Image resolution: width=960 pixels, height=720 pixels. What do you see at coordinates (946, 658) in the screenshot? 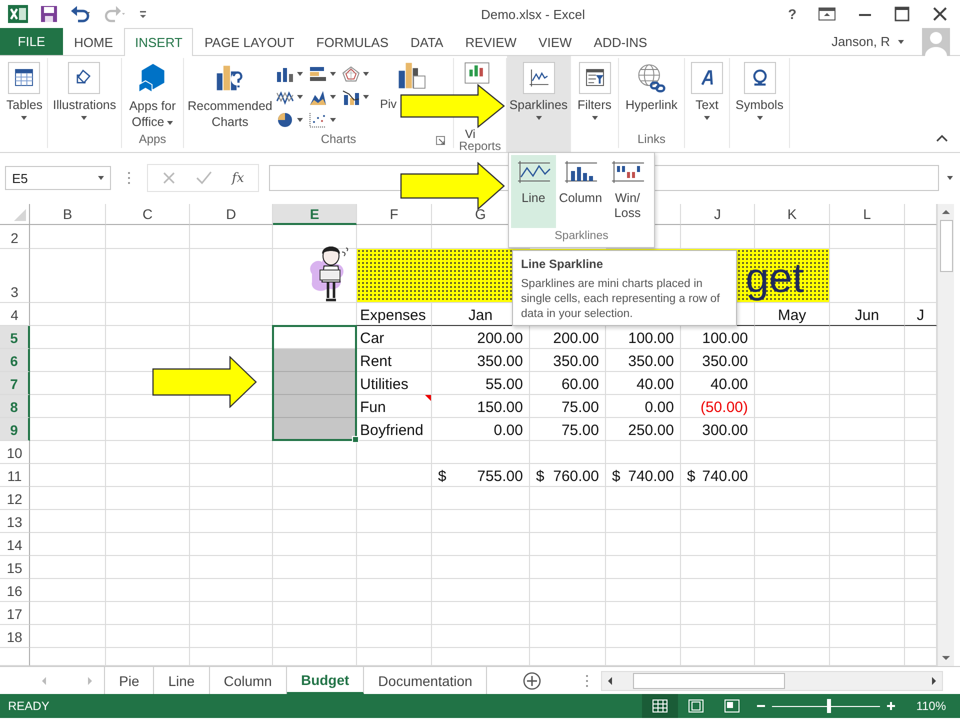
I see `scroll-down-icon` at bounding box center [946, 658].